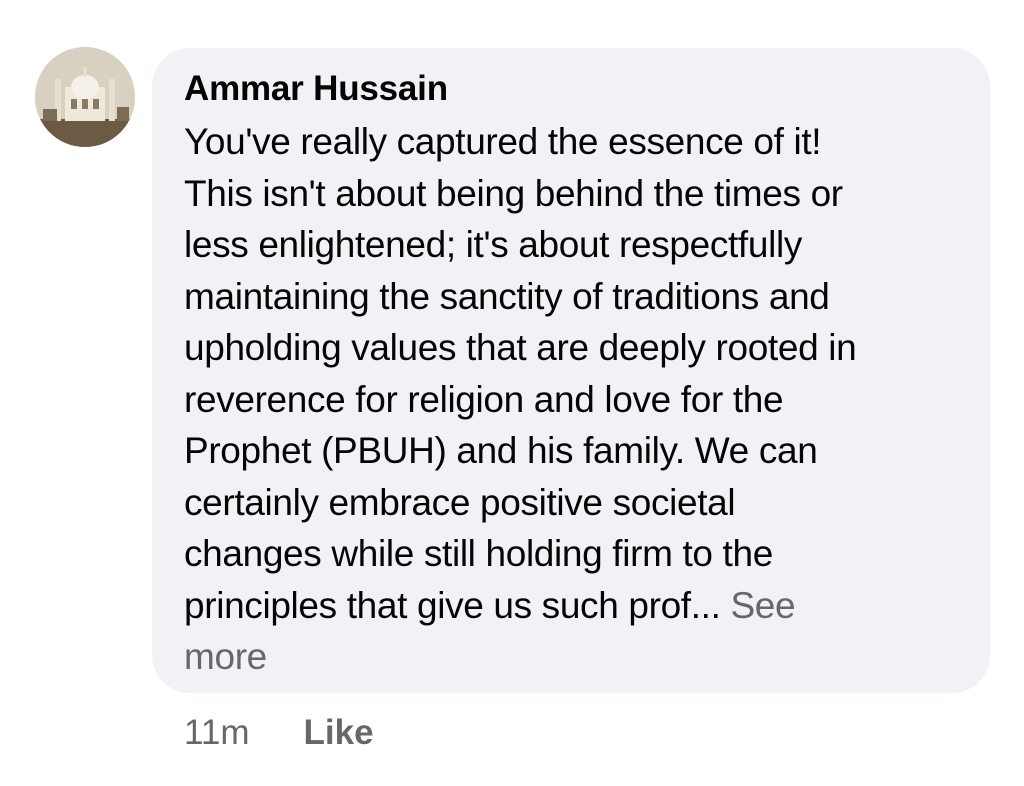 This screenshot has width=1024, height=786. I want to click on comment-last-line: principles that give us such prof... See, so click(584, 606).